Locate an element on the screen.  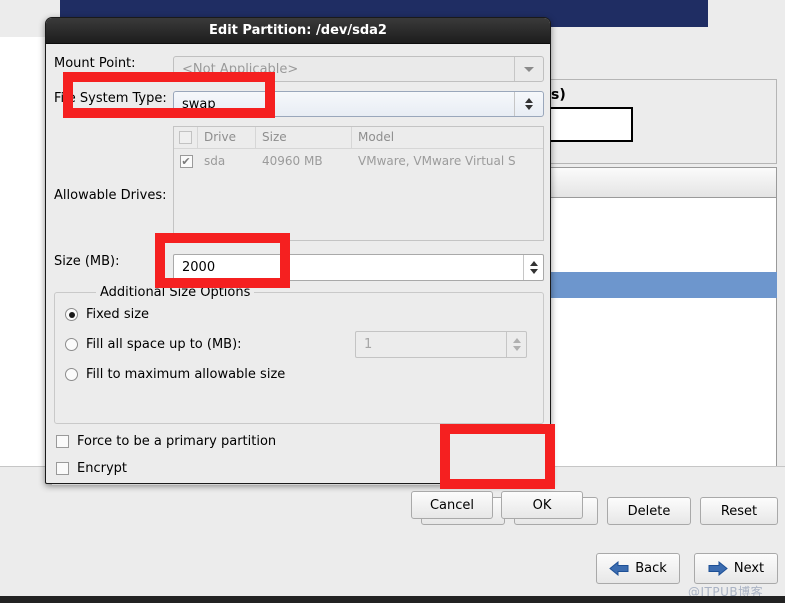
drives-select-all-header is located at coordinates (186, 137).